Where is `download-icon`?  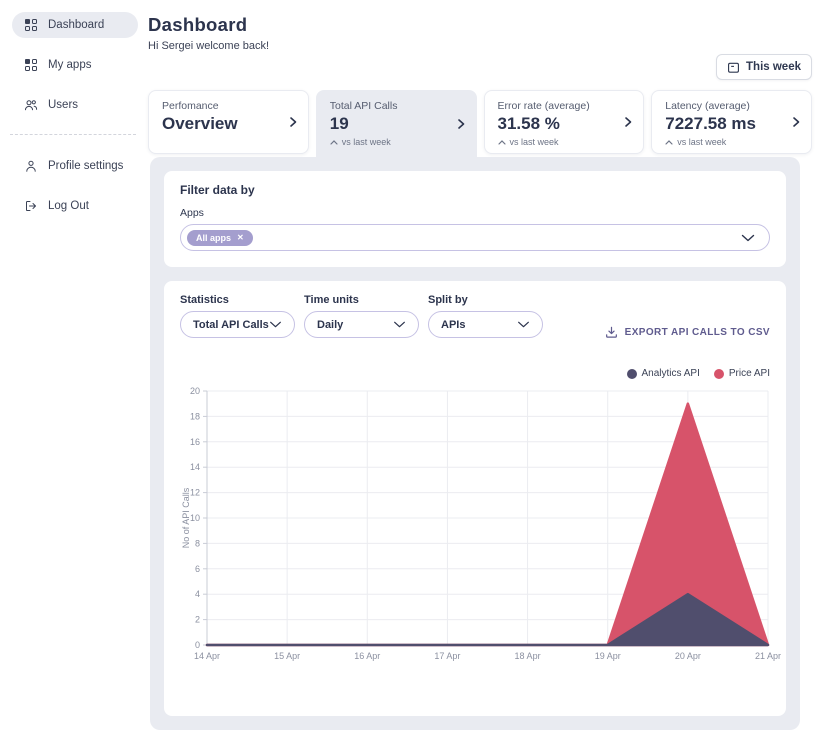 download-icon is located at coordinates (611, 332).